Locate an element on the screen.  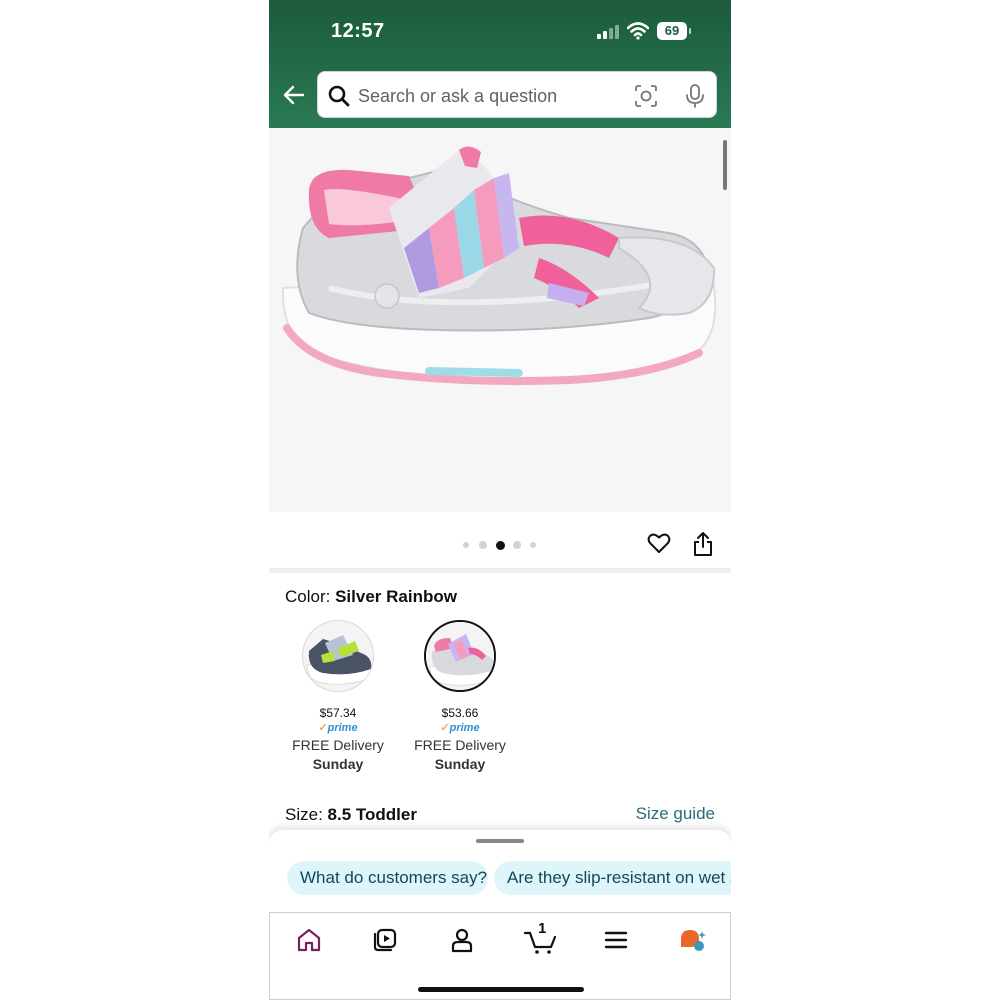
battery-tip is located at coordinates (690, 31).